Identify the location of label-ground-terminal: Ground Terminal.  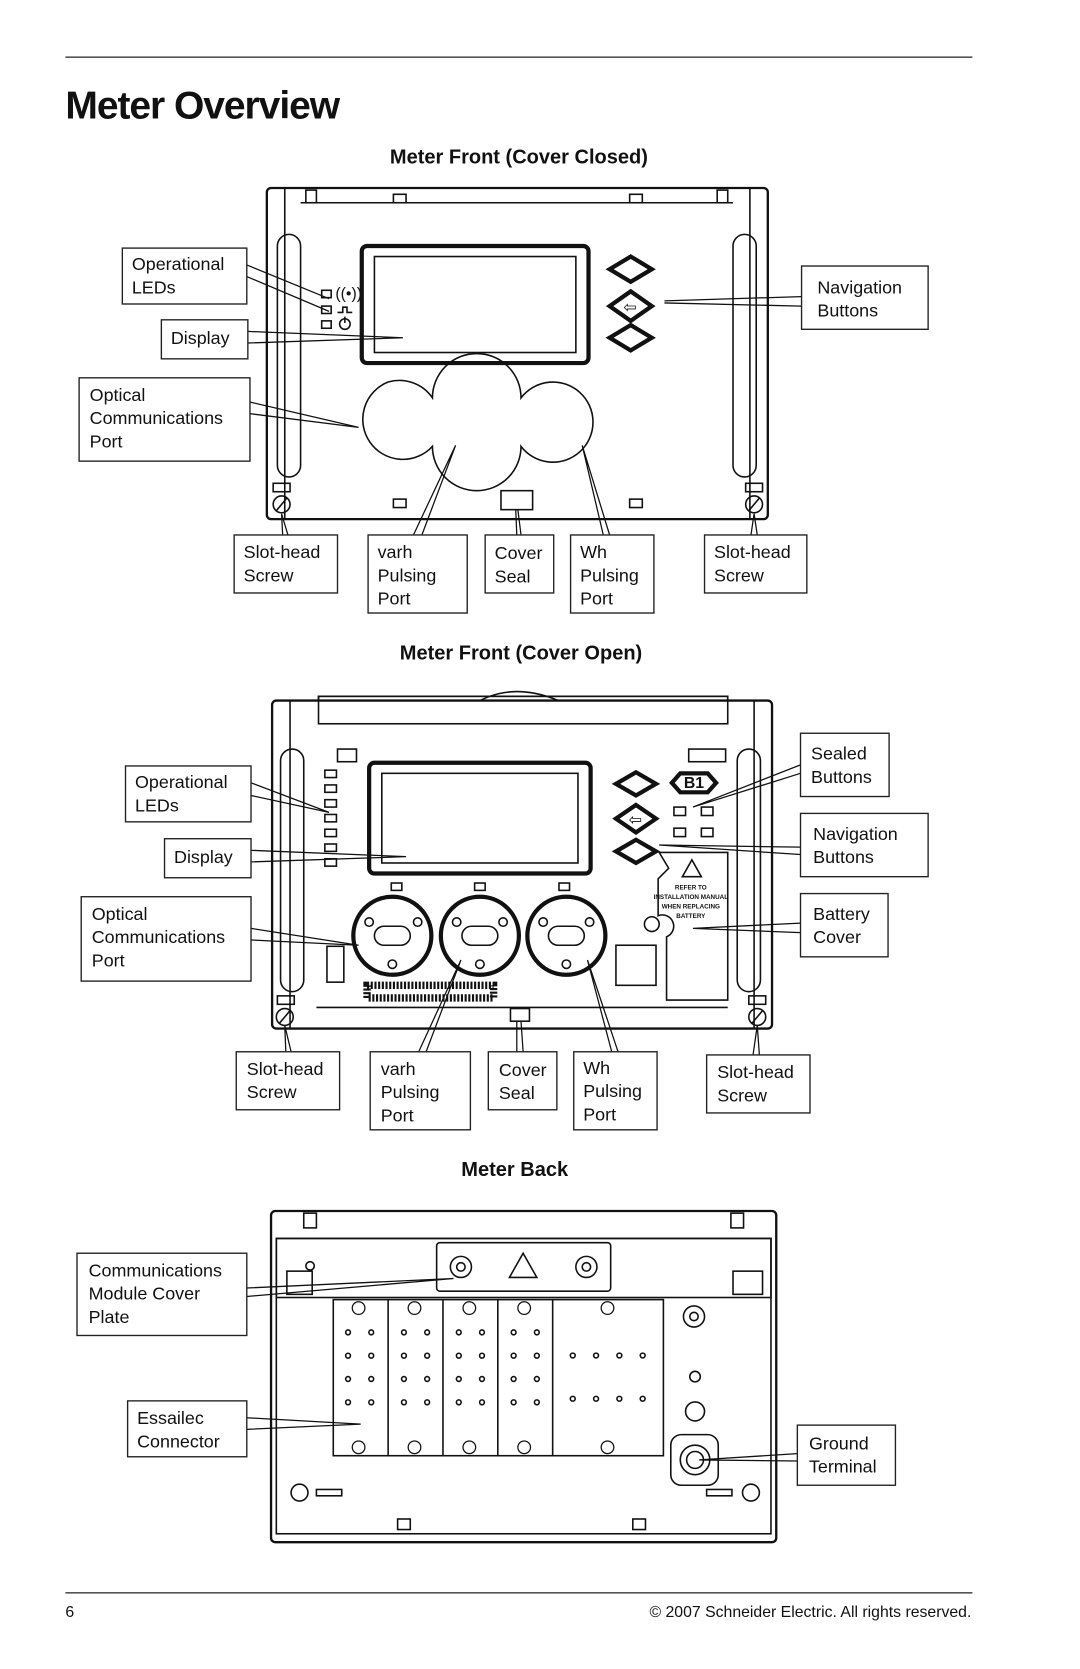
(846, 1455).